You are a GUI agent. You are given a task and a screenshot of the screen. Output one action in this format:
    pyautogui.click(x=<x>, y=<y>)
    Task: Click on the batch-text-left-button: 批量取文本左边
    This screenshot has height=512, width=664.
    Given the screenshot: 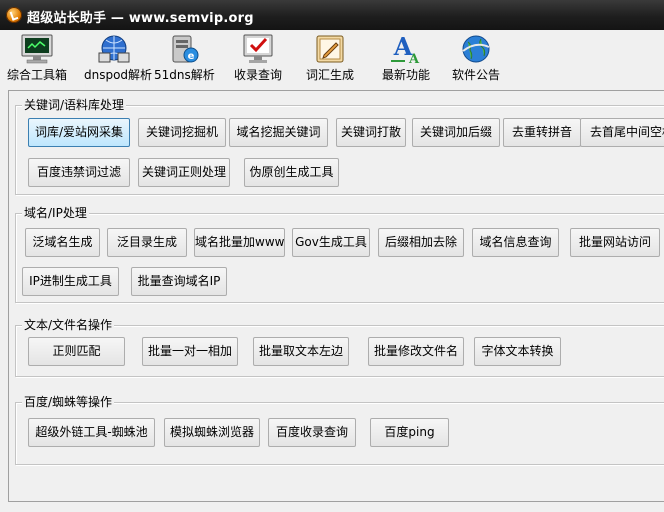 What is the action you would take?
    pyautogui.click(x=301, y=351)
    